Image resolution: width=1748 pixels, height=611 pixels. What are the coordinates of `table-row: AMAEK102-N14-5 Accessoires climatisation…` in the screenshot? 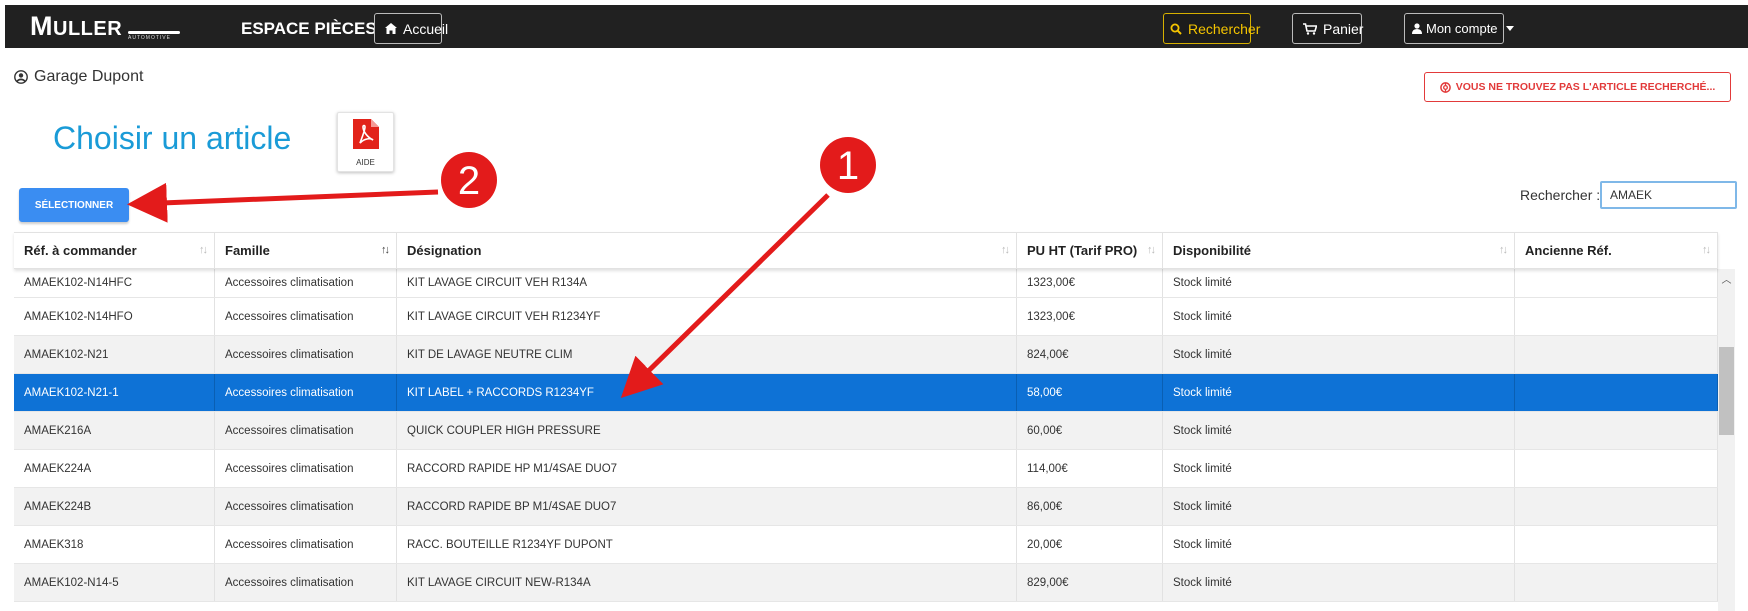 It's located at (866, 583).